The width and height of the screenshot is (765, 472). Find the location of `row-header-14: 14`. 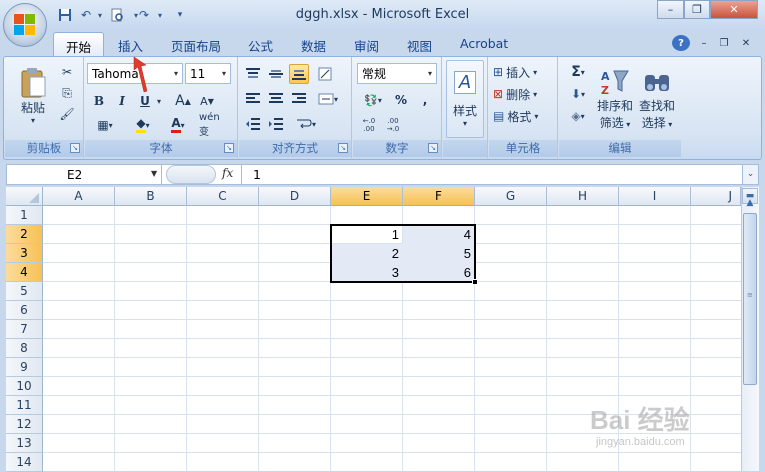

row-header-14: 14 is located at coordinates (24, 462).